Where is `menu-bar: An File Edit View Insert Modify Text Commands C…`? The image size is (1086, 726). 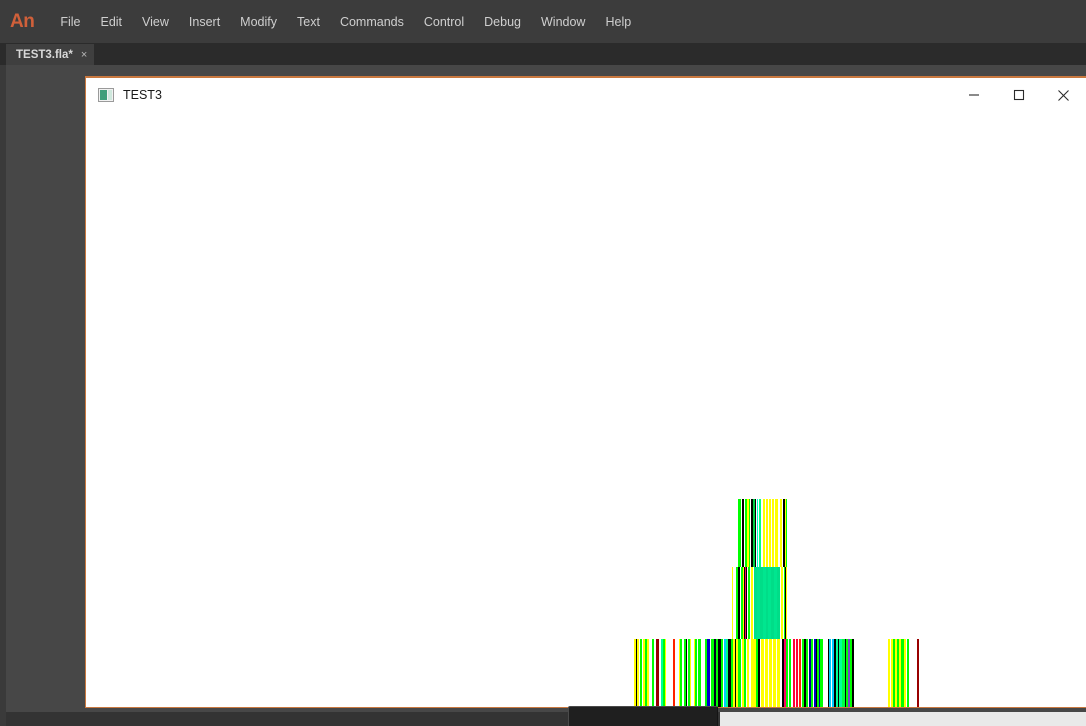
menu-bar: An File Edit View Insert Modify Text Commands C… is located at coordinates (543, 21).